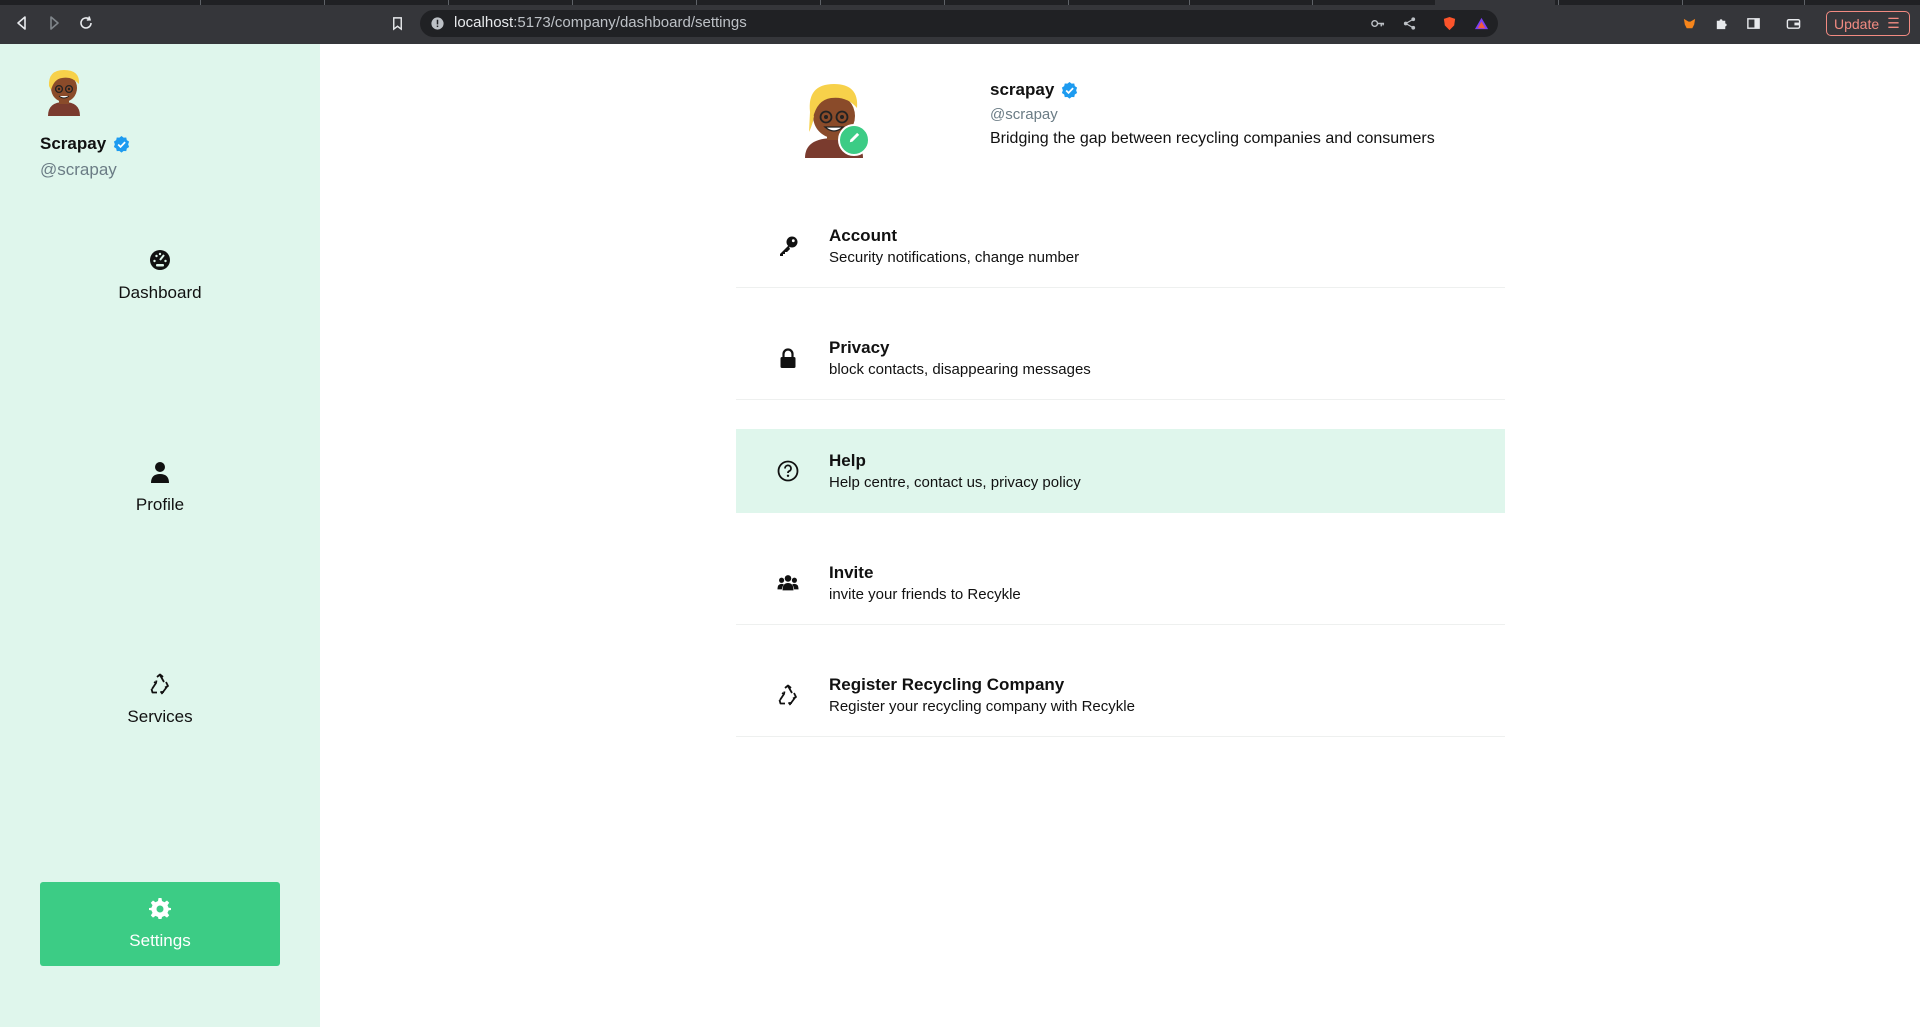  What do you see at coordinates (1753, 23) in the screenshot?
I see `sidebar-toggle-icon` at bounding box center [1753, 23].